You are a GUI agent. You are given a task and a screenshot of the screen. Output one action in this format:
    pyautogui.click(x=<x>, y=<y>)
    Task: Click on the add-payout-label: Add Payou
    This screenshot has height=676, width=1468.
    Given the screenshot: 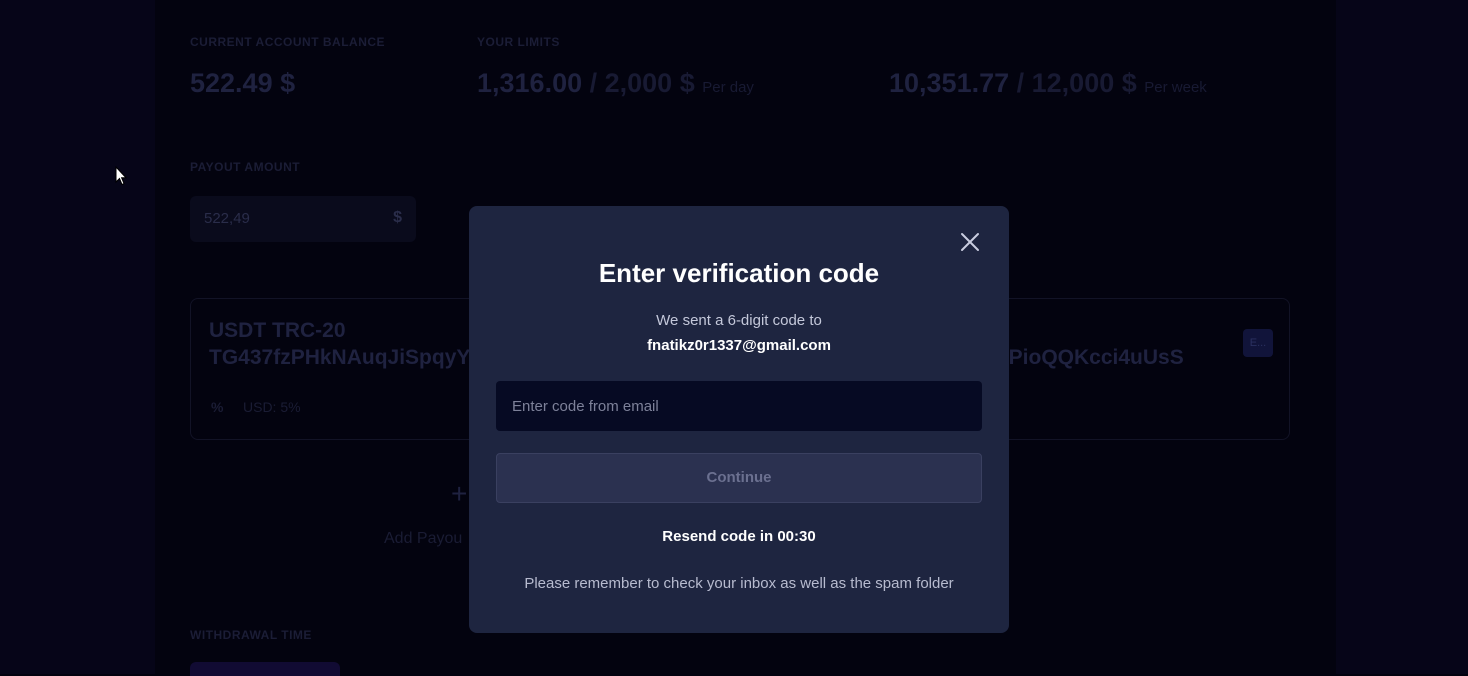 What is the action you would take?
    pyautogui.click(x=423, y=539)
    